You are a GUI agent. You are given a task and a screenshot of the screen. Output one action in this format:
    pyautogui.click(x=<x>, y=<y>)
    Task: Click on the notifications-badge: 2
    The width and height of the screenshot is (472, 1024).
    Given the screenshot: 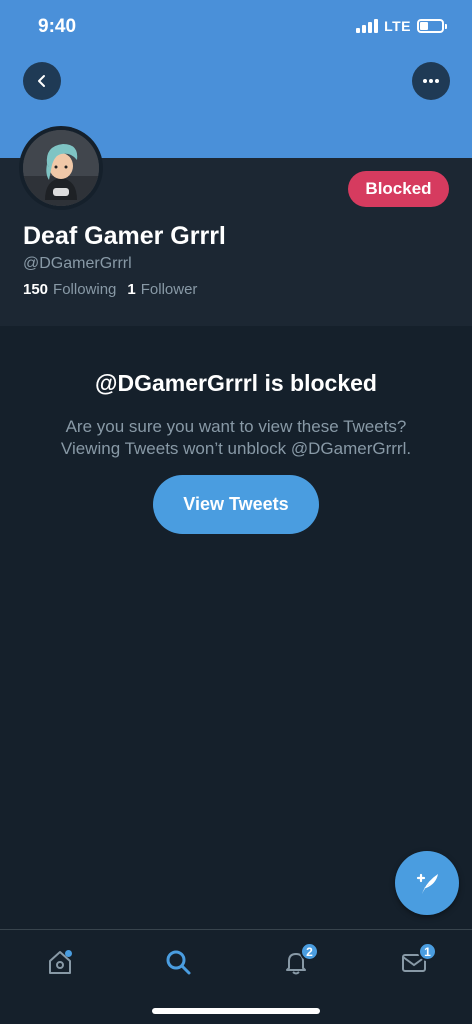 What is the action you would take?
    pyautogui.click(x=309, y=951)
    